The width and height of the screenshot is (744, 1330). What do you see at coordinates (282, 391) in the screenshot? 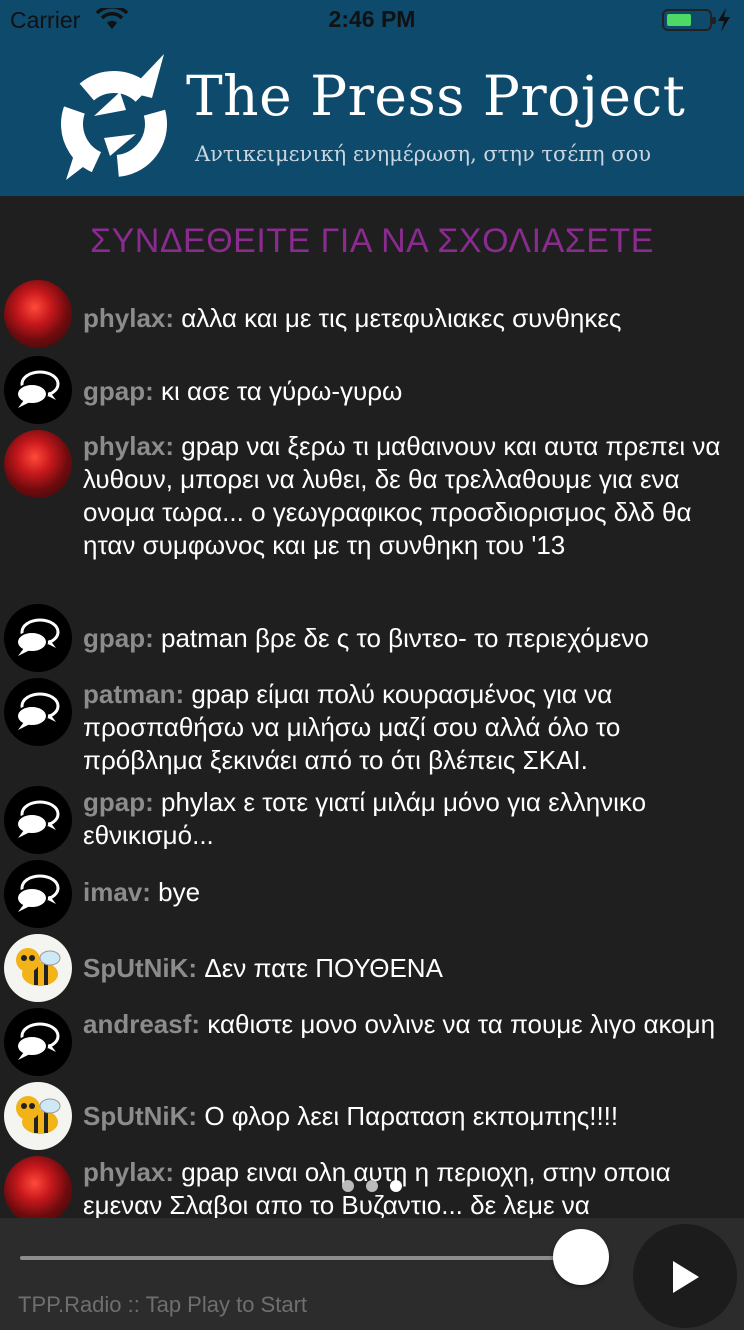
I see `chat-text: κι ασε τα γύρω-γυρω` at bounding box center [282, 391].